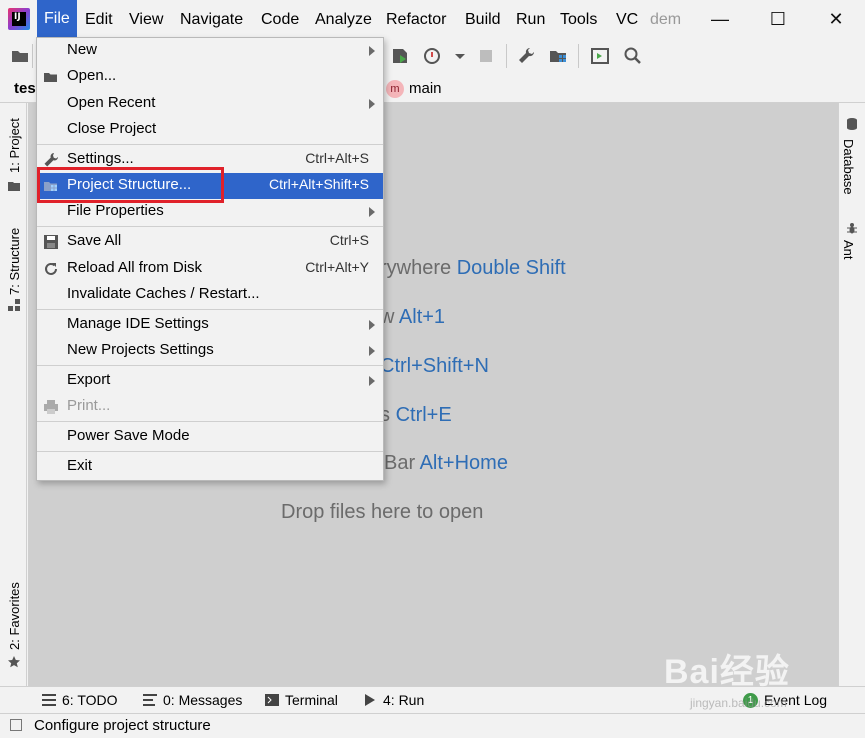  I want to click on hint-search-everywhere: rywhere Double Shift, so click(473, 268).